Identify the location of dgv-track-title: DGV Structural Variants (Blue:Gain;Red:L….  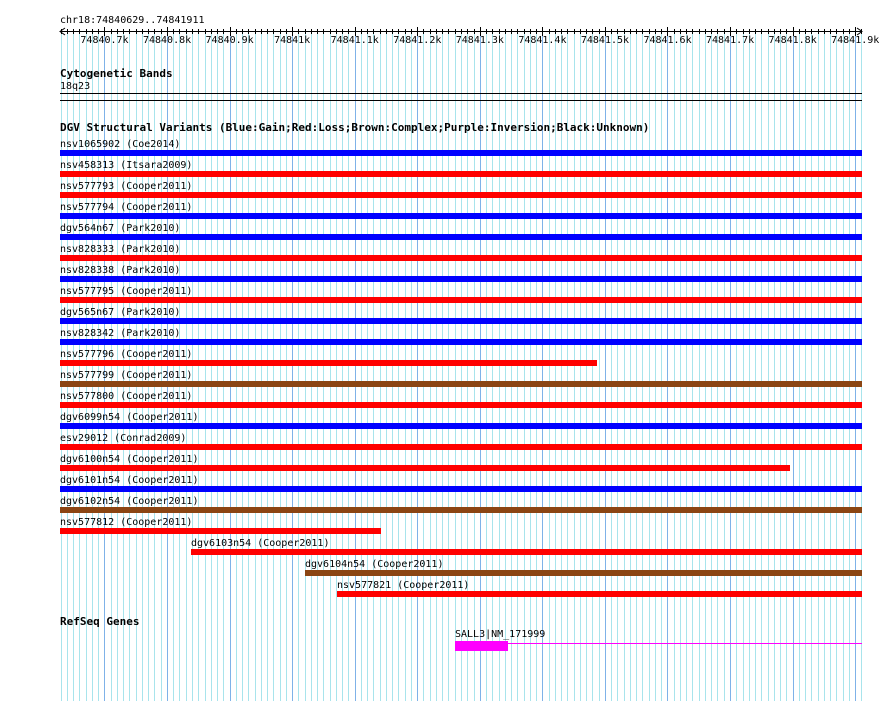
(354, 128).